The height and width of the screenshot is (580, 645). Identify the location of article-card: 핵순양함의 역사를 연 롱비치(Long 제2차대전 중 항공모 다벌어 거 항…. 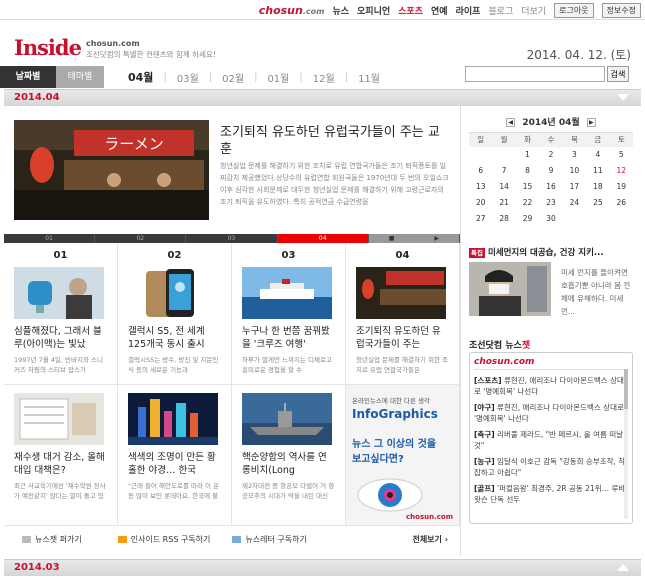
(289, 455).